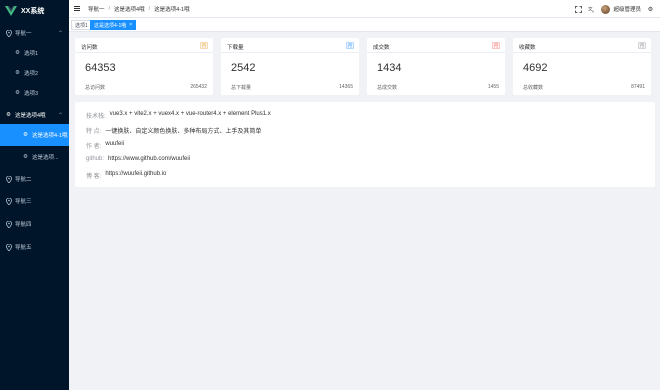 This screenshot has height=390, width=660. Describe the element at coordinates (535, 68) in the screenshot. I see `card-value: 4692` at that location.